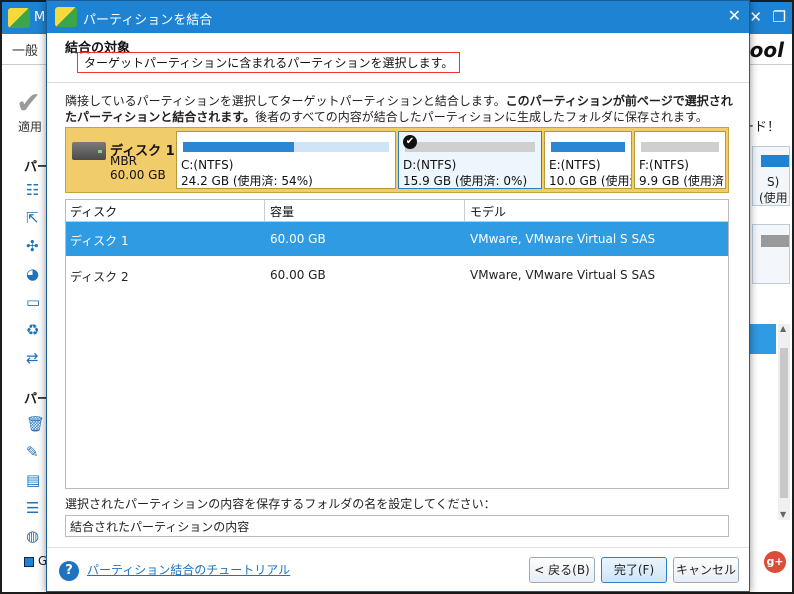 Image resolution: width=794 pixels, height=594 pixels. What do you see at coordinates (35, 480) in the screenshot?
I see `file-icon: ▤` at bounding box center [35, 480].